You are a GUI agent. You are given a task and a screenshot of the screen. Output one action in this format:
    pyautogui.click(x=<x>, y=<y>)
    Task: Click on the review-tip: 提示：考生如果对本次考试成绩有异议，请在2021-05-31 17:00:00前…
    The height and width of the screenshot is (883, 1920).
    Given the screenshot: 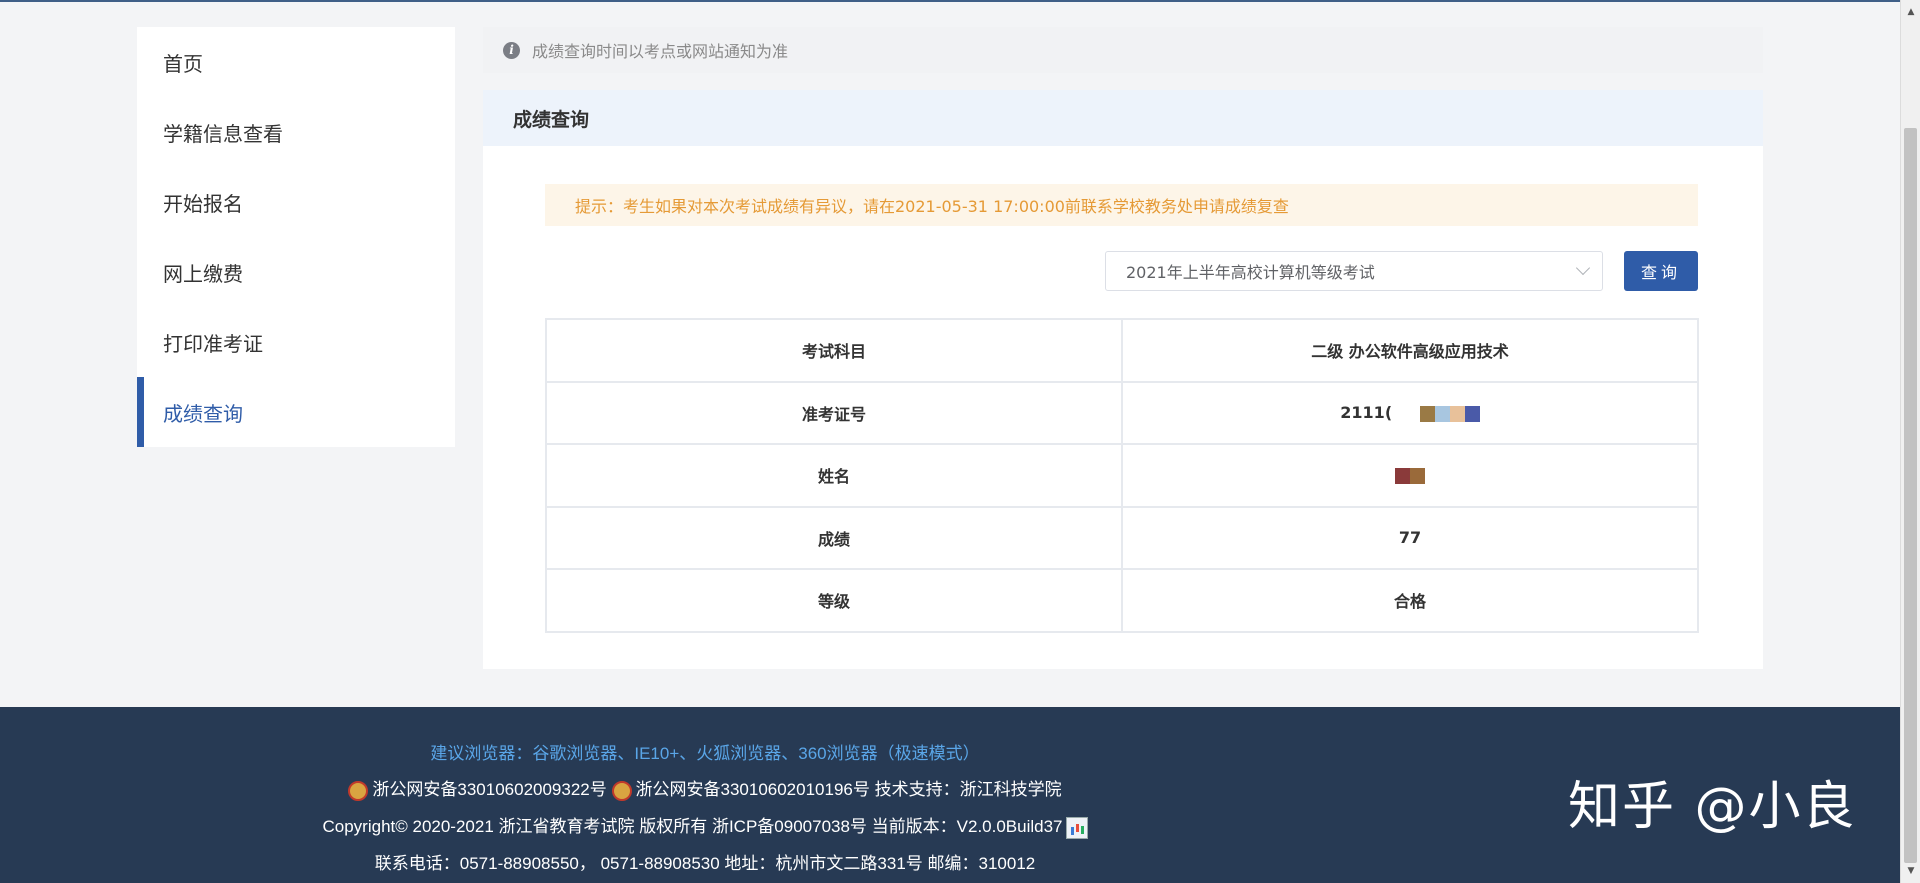 What is the action you would take?
    pyautogui.click(x=1121, y=205)
    